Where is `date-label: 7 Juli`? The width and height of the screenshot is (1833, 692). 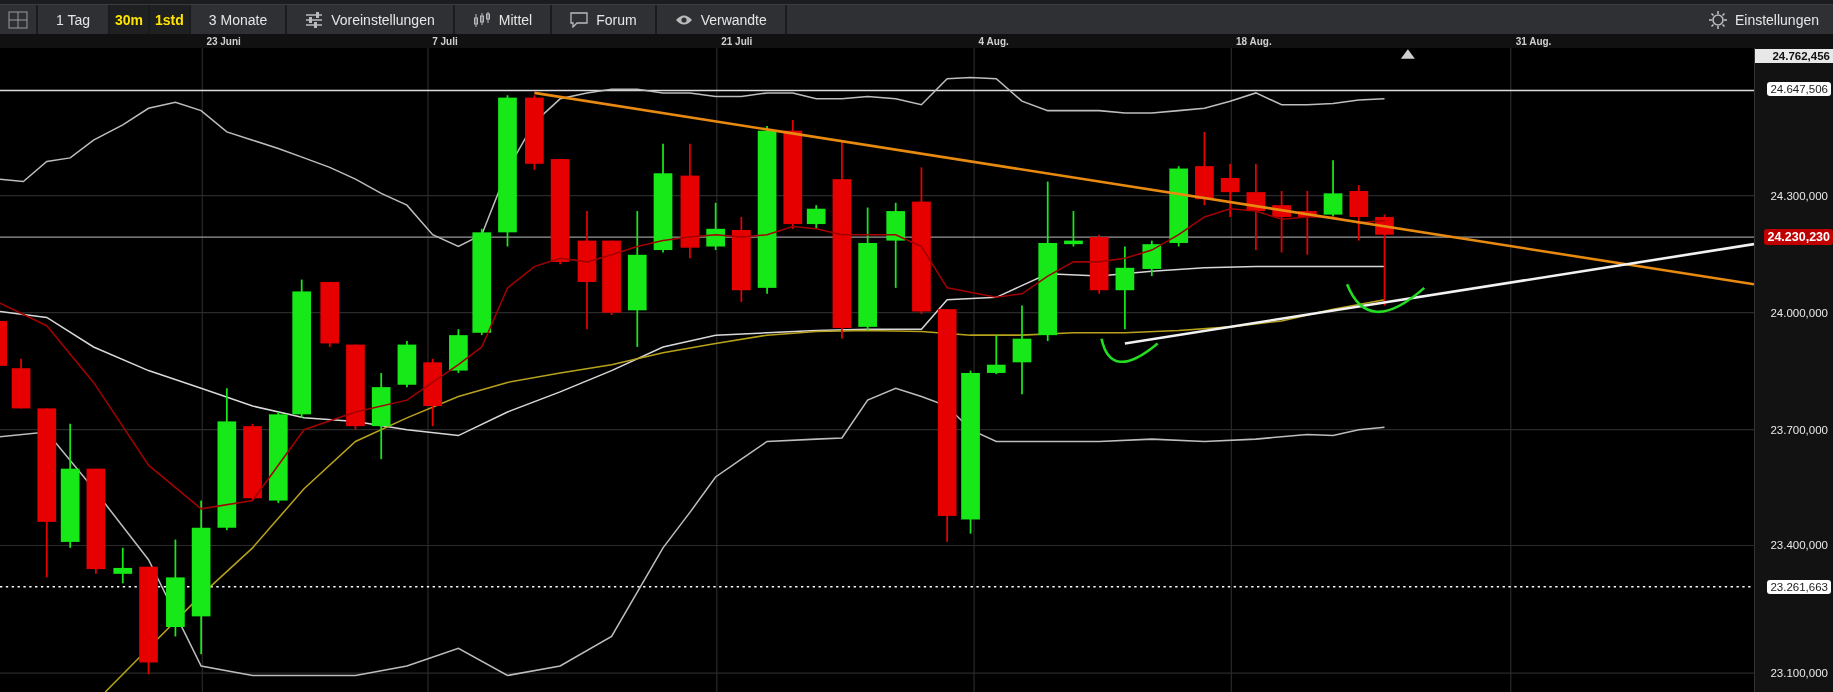
date-label: 7 Juli is located at coordinates (445, 41).